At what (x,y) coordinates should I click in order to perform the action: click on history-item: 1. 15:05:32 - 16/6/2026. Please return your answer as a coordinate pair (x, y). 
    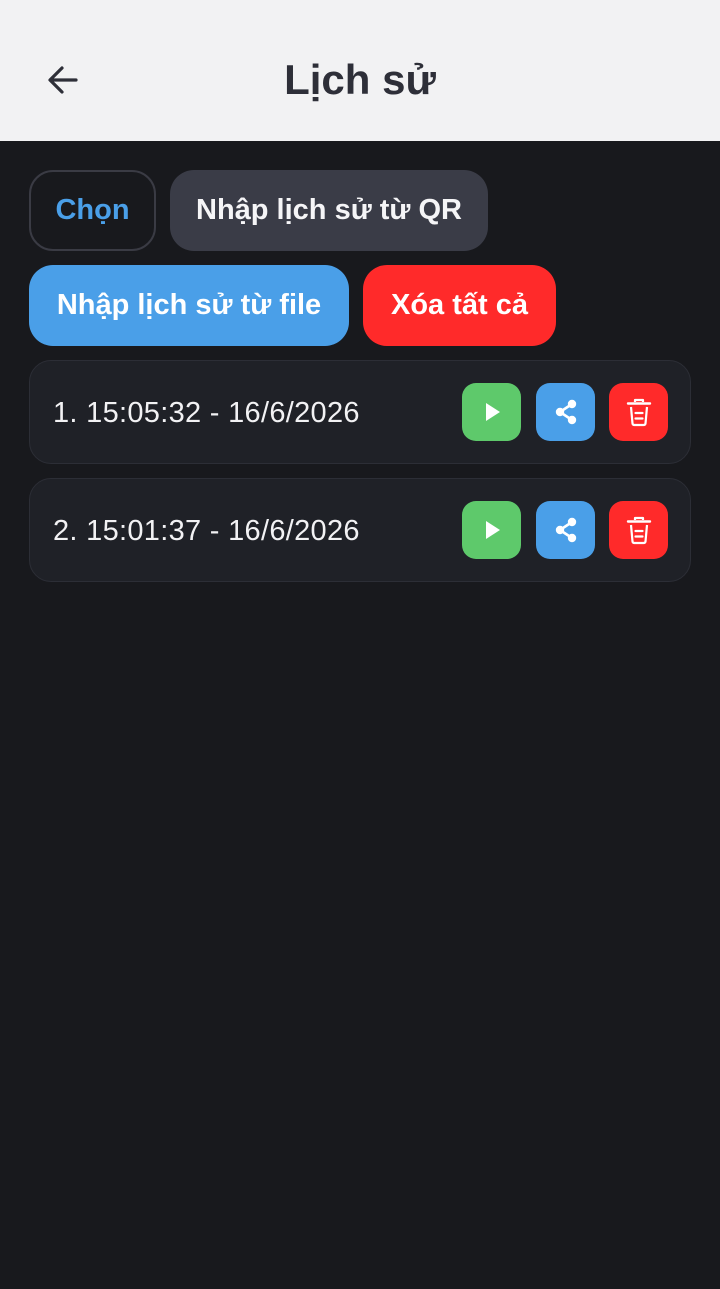
    Looking at the image, I should click on (360, 412).